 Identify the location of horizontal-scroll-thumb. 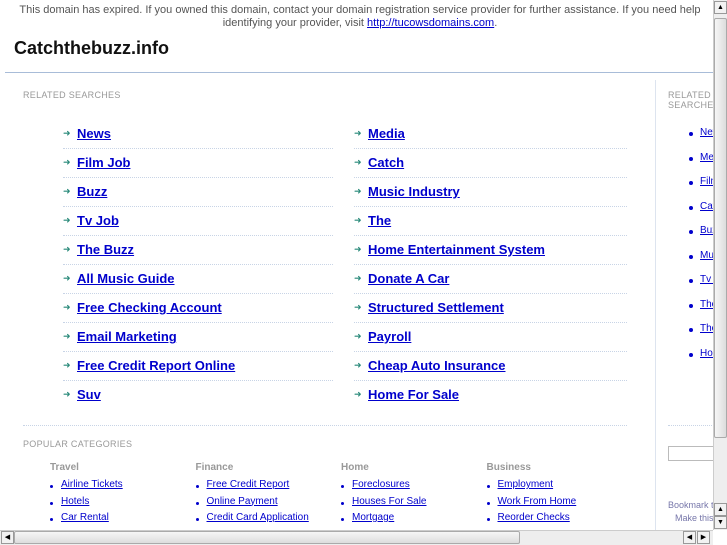
(267, 537).